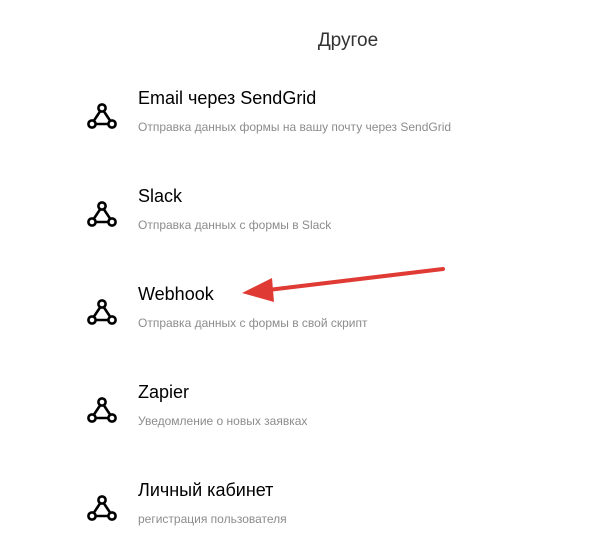 The height and width of the screenshot is (558, 591). I want to click on integration-item-zapier: Zapier Уведомление о новых заявках, so click(305, 413).